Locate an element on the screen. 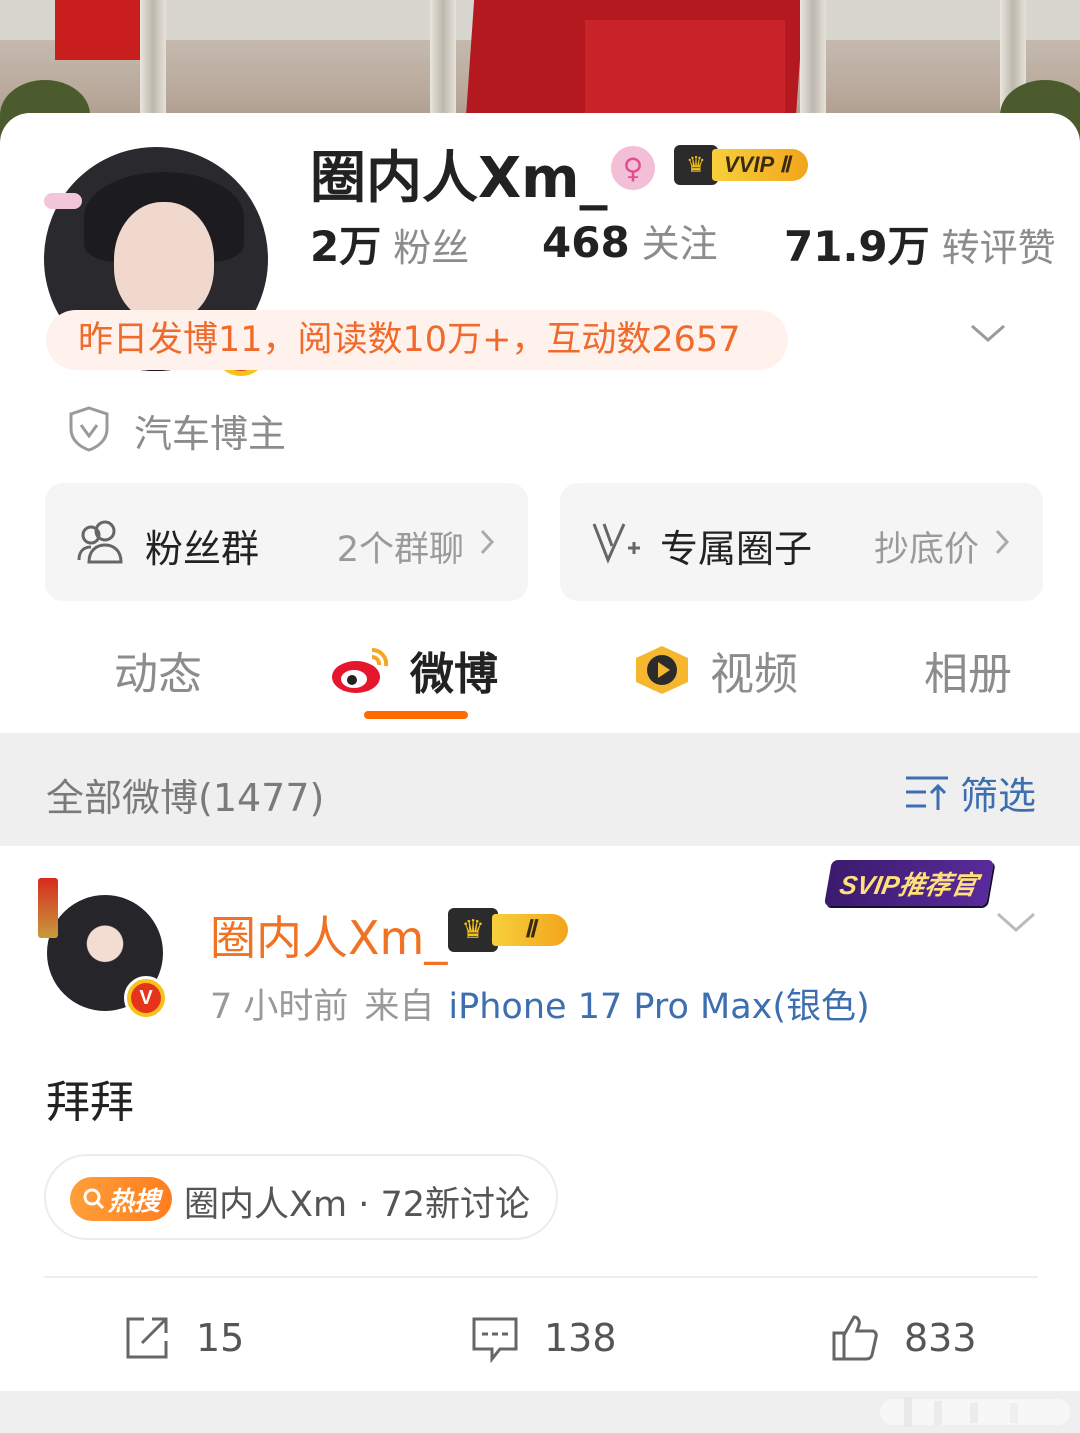 The width and height of the screenshot is (1080, 1433). all-weibo-count: 全部微博(1477) is located at coordinates (185, 798).